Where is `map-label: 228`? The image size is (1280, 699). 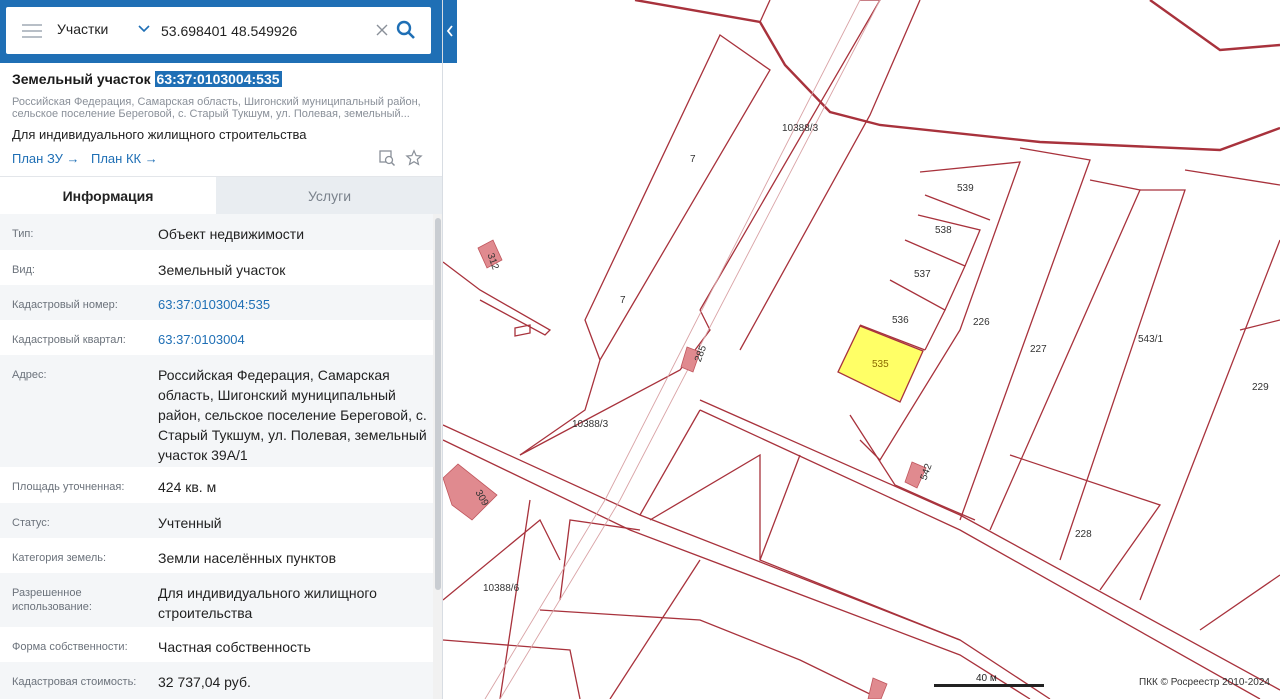 map-label: 228 is located at coordinates (1083, 534).